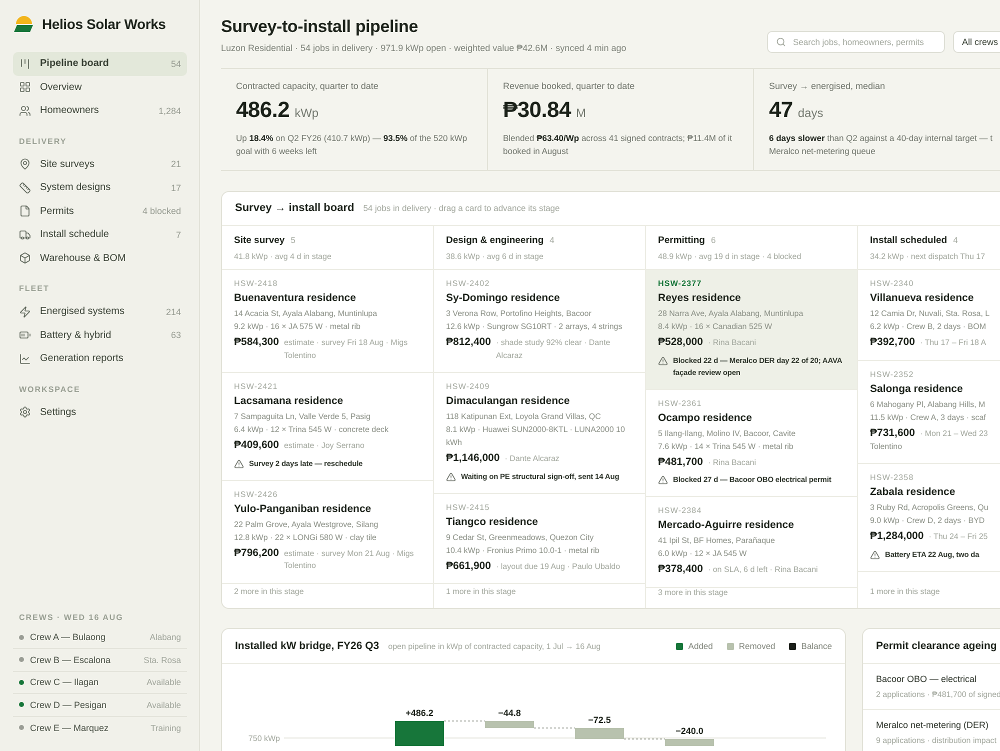 The image size is (1000, 751). Describe the element at coordinates (524, 417) in the screenshot. I see `job-address: 118 Katipunan Ext, Loyola Grand Villas, QC` at that location.